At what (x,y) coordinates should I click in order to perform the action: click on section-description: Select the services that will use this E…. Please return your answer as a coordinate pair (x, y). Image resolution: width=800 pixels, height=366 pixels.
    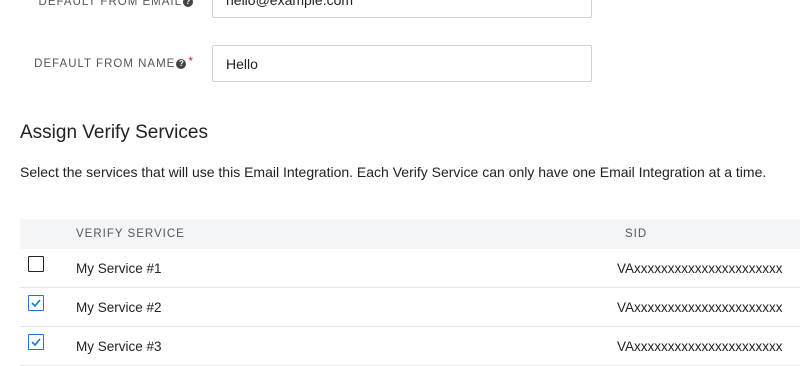
    Looking at the image, I should click on (393, 172).